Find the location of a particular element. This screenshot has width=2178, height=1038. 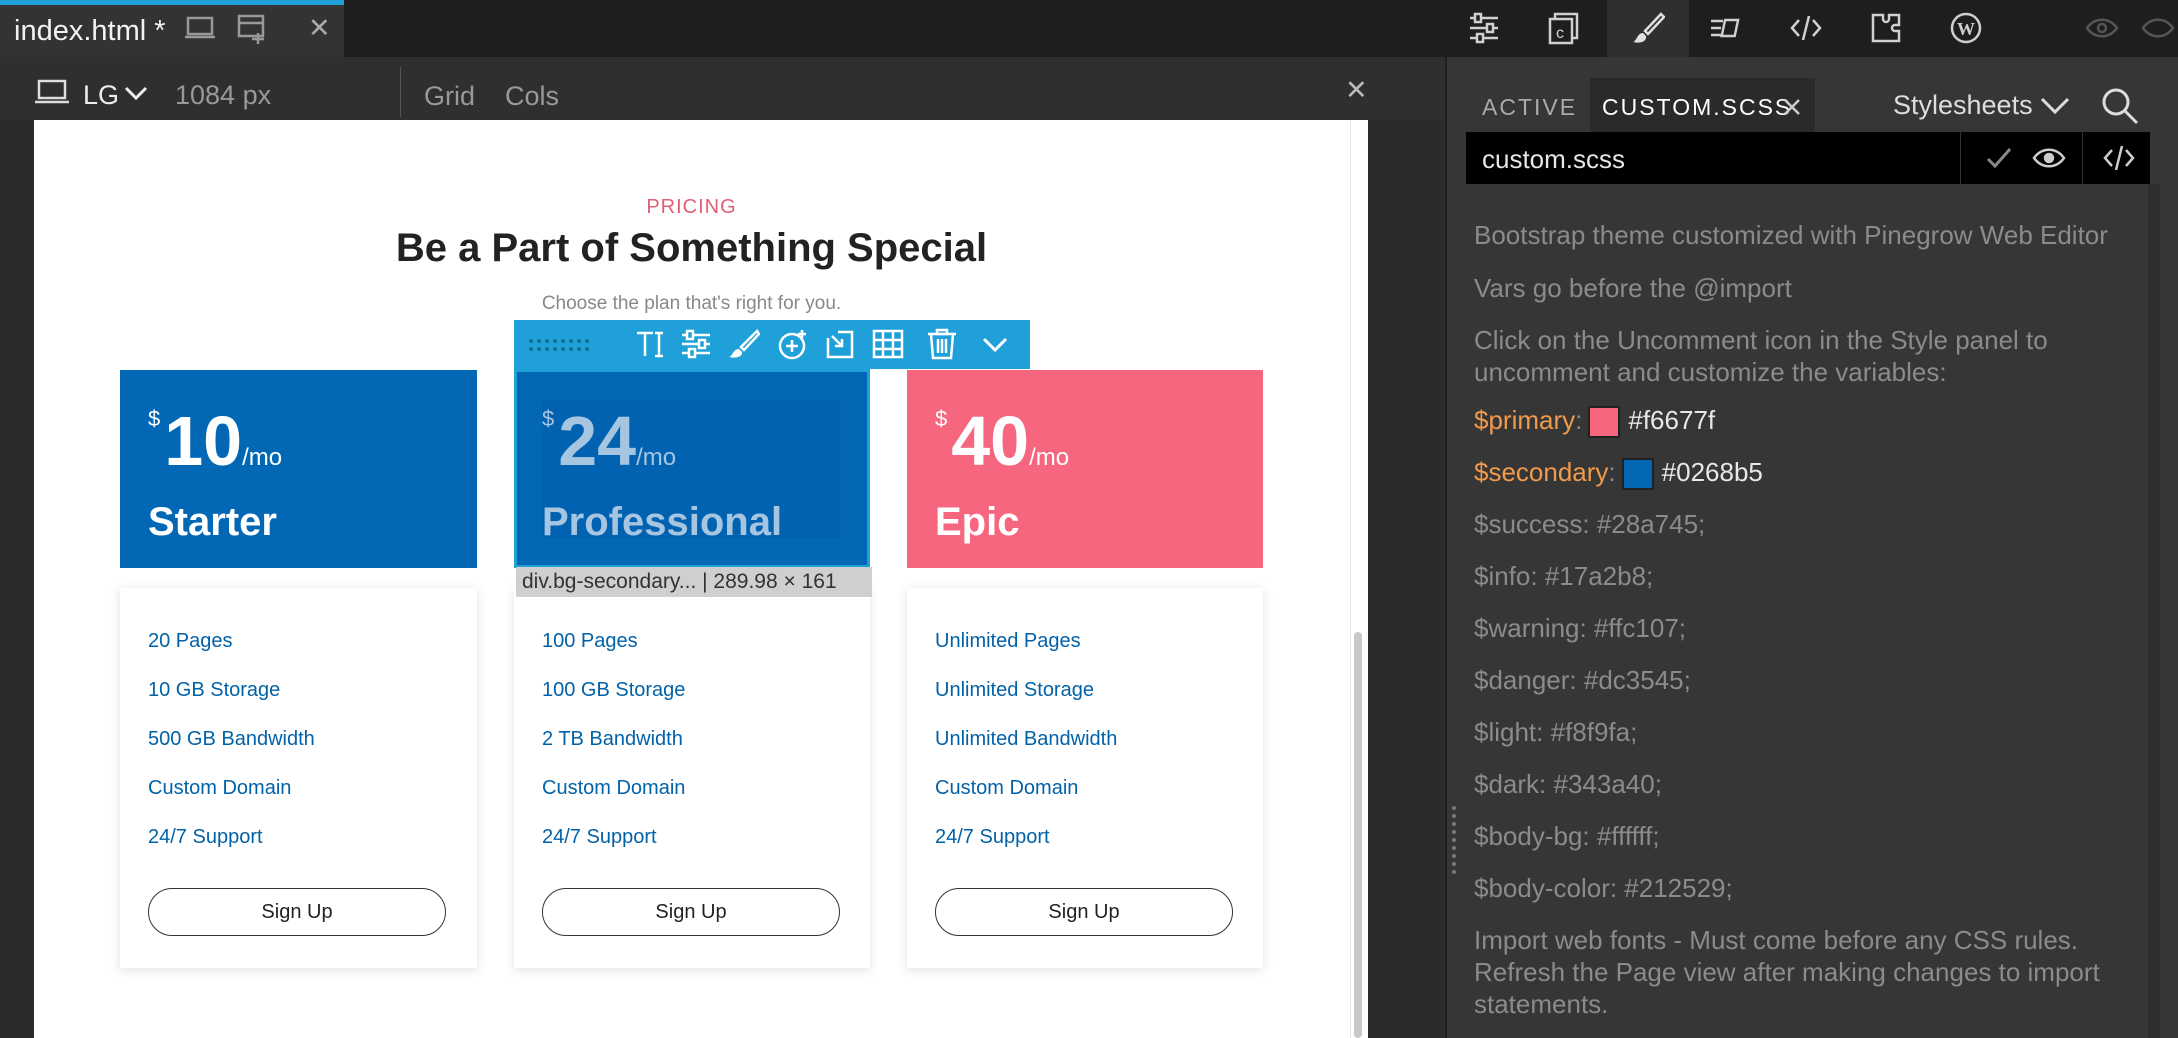

css-file-icon: c is located at coordinates (1564, 28).